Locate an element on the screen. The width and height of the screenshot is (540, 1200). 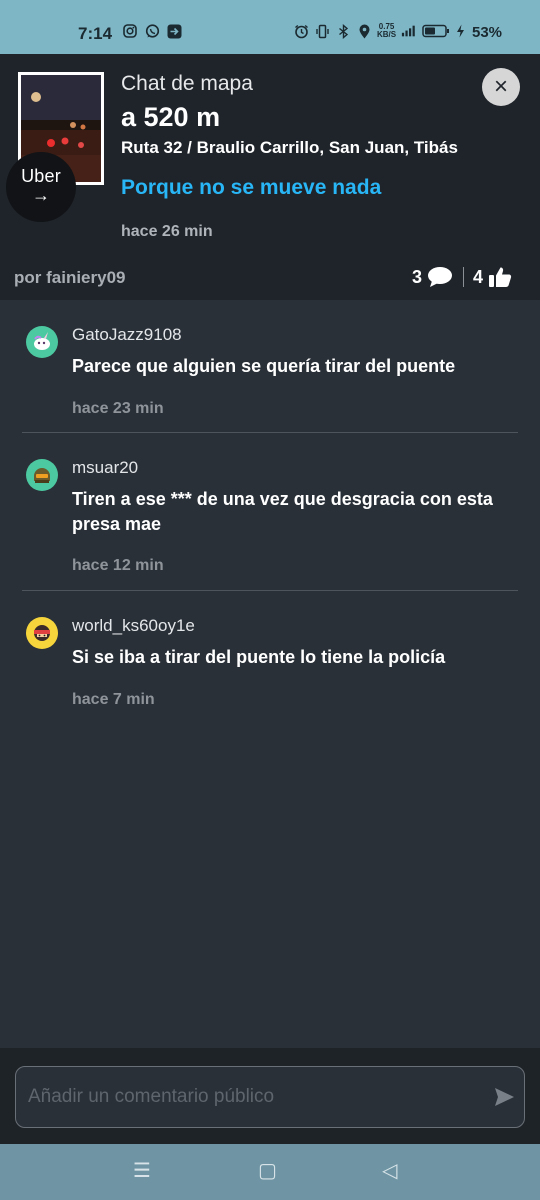
unicorn-icon is located at coordinates (42, 341).